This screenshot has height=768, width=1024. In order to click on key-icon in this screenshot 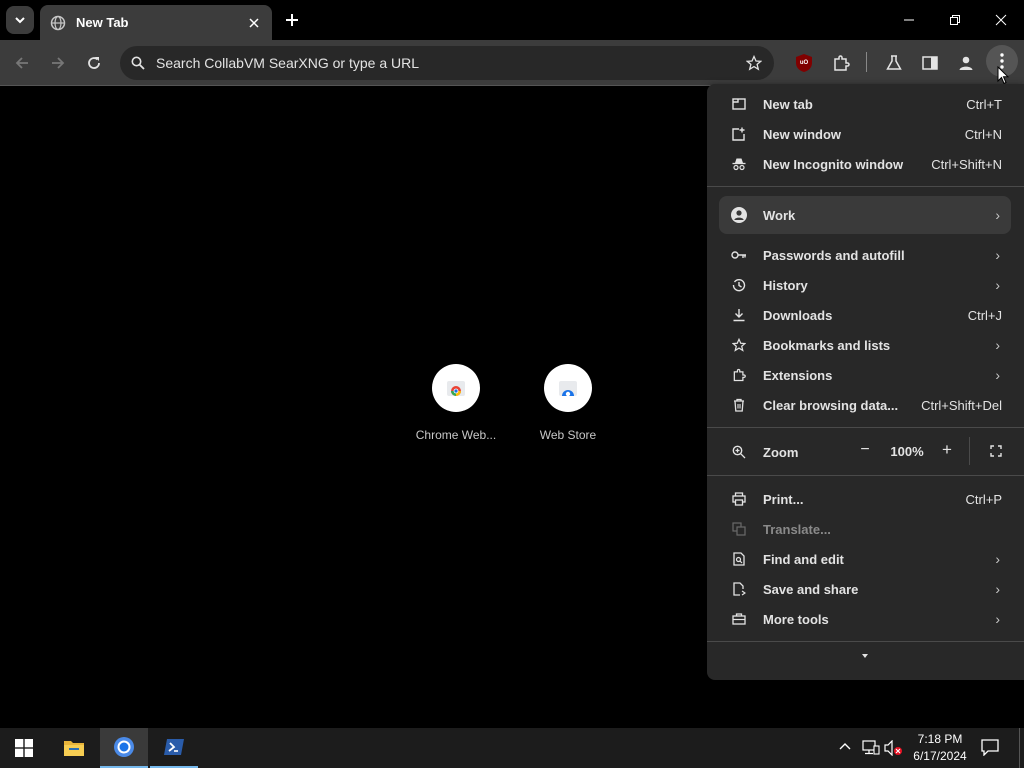, I will do `click(739, 255)`.